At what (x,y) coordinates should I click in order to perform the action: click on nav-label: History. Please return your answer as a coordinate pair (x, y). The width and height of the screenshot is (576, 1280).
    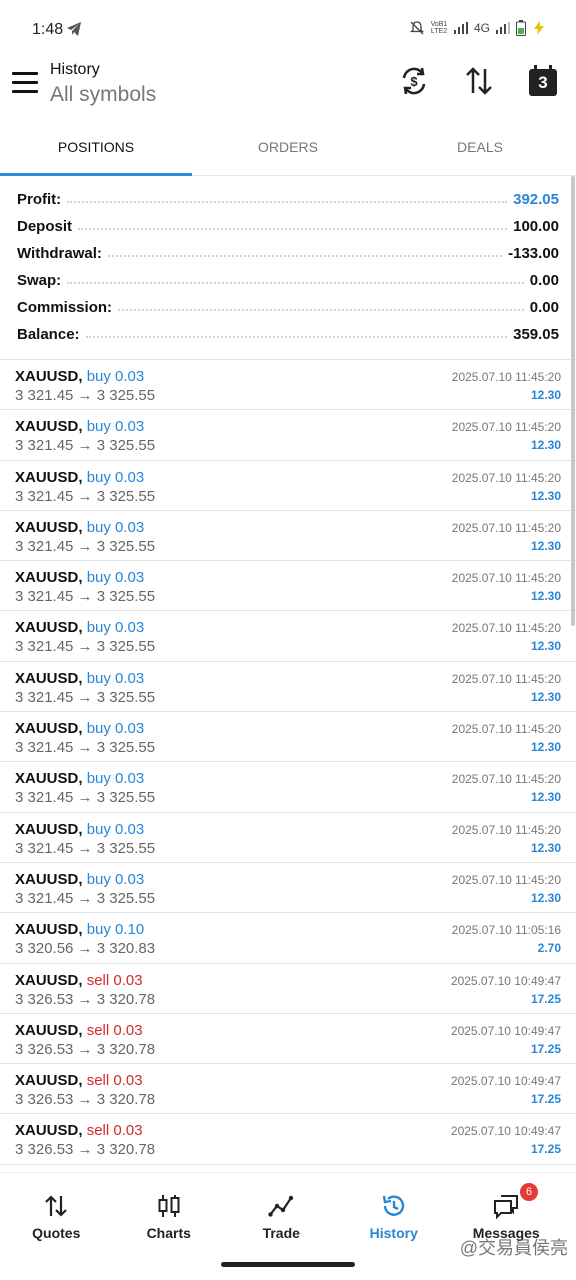
    Looking at the image, I should click on (393, 1233).